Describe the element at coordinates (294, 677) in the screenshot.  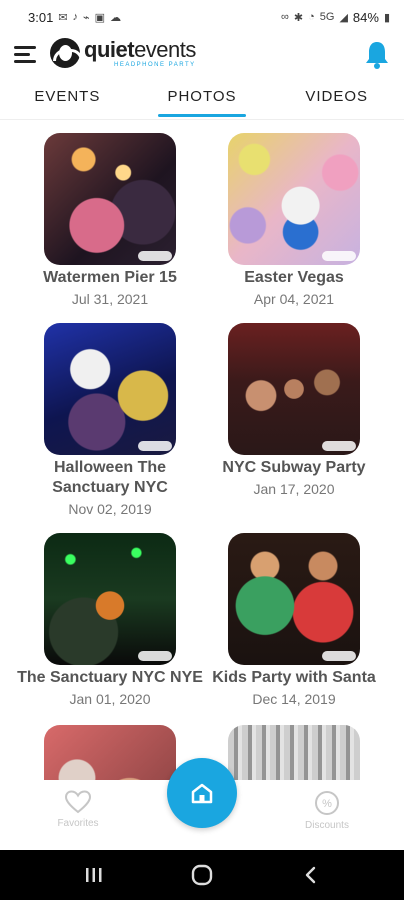
I see `album-title: Kids Party with Santa` at that location.